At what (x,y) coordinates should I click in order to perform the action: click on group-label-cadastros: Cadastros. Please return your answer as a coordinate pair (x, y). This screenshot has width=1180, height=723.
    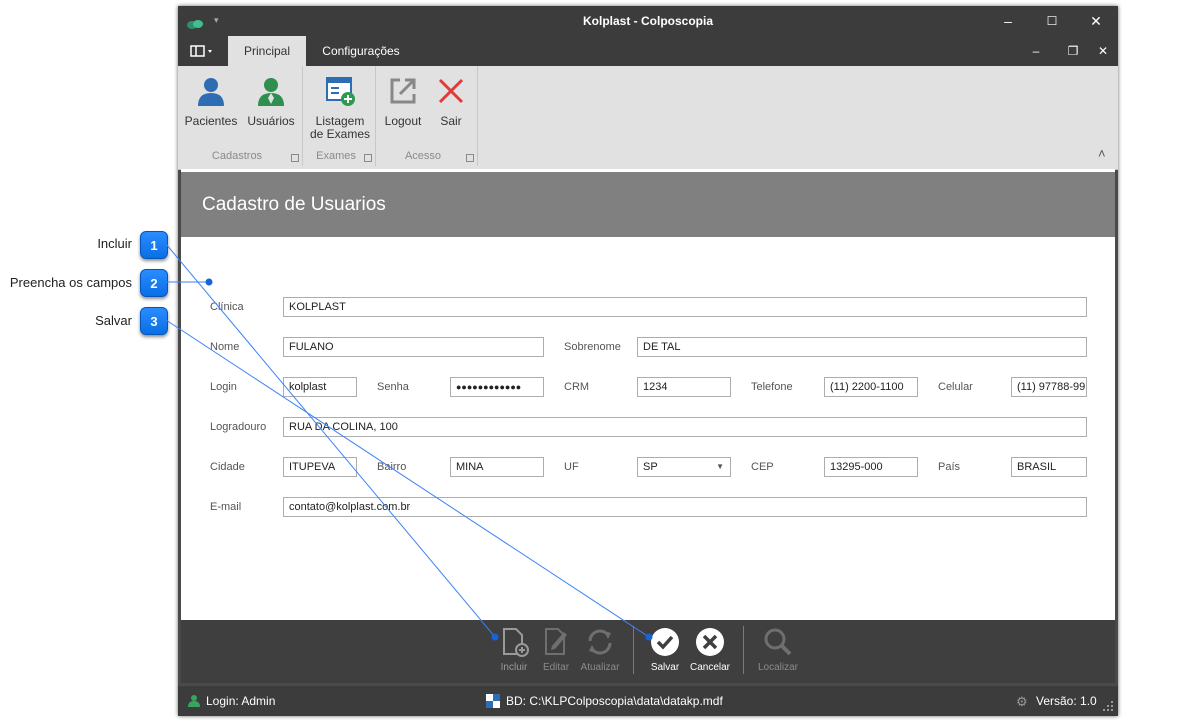
    Looking at the image, I should click on (237, 156).